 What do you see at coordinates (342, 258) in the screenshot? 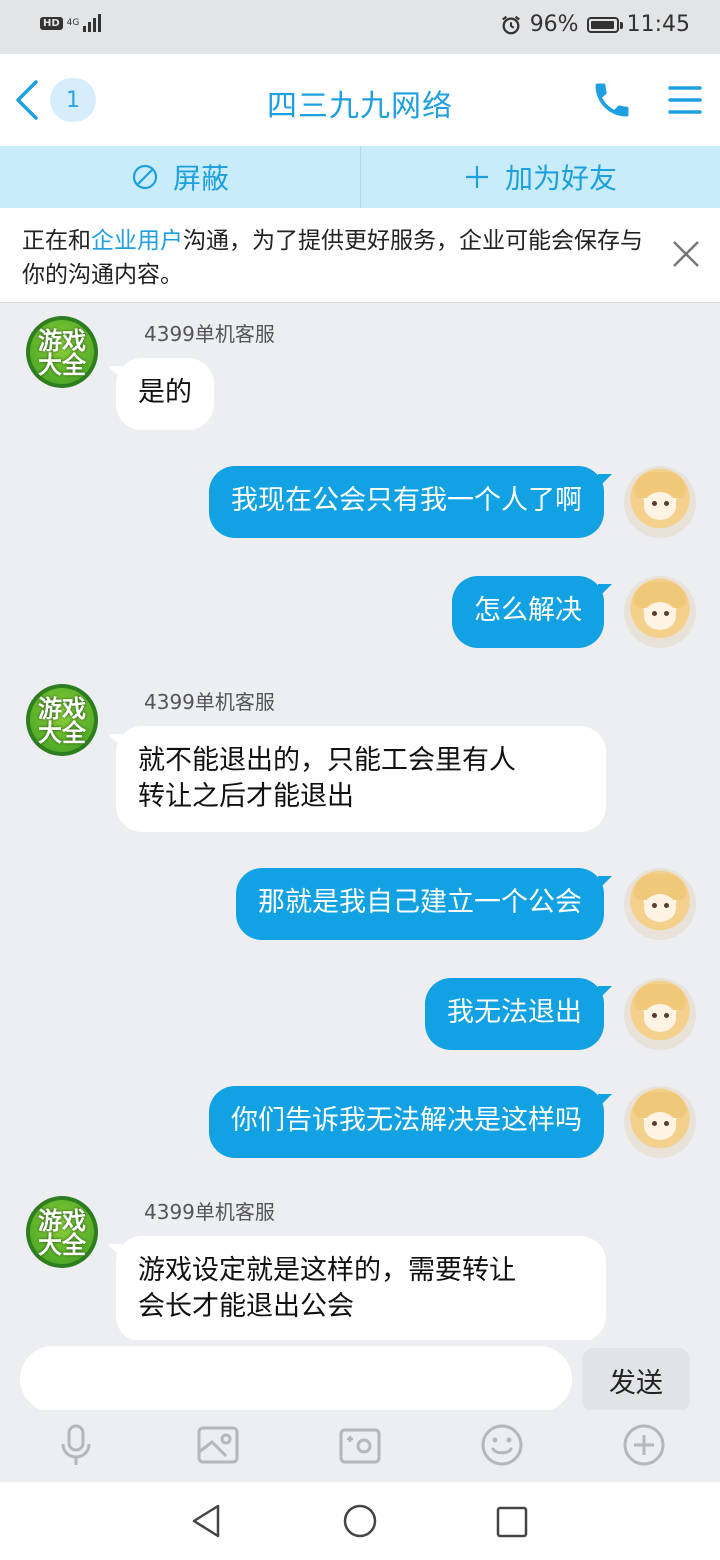
I see `notice-text: 正在和企业用户沟通，为了提供更好服务，企业可能会保存与你的沟通内容。` at bounding box center [342, 258].